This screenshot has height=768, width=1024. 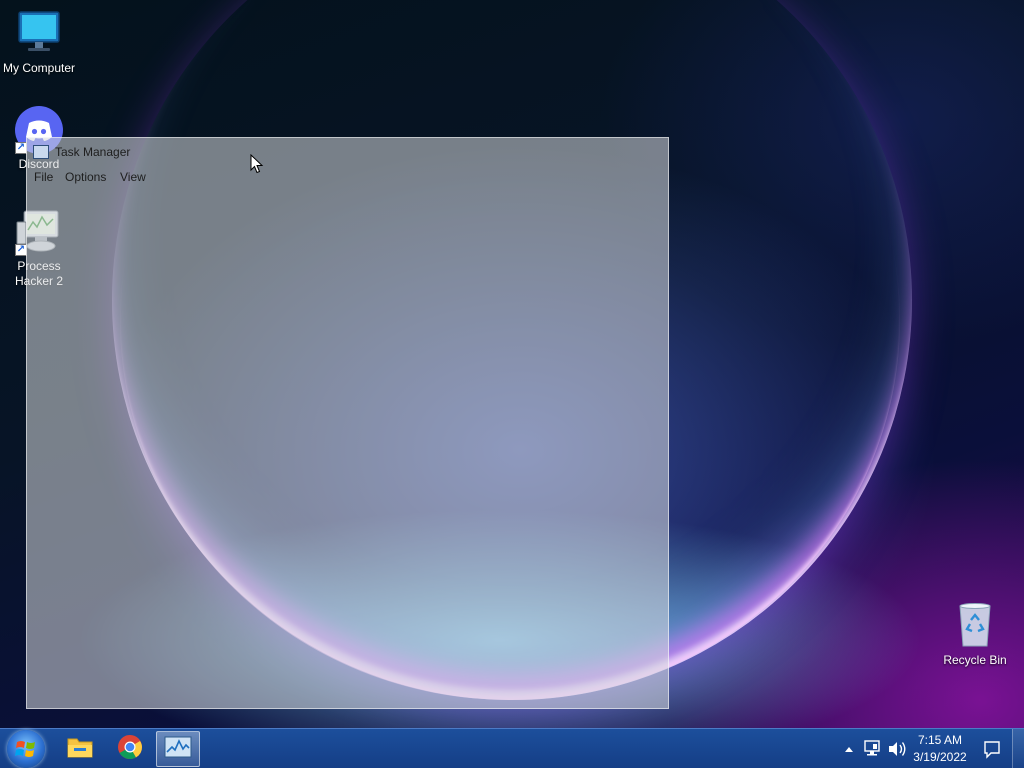 I want to click on start-orb-icon, so click(x=26, y=749).